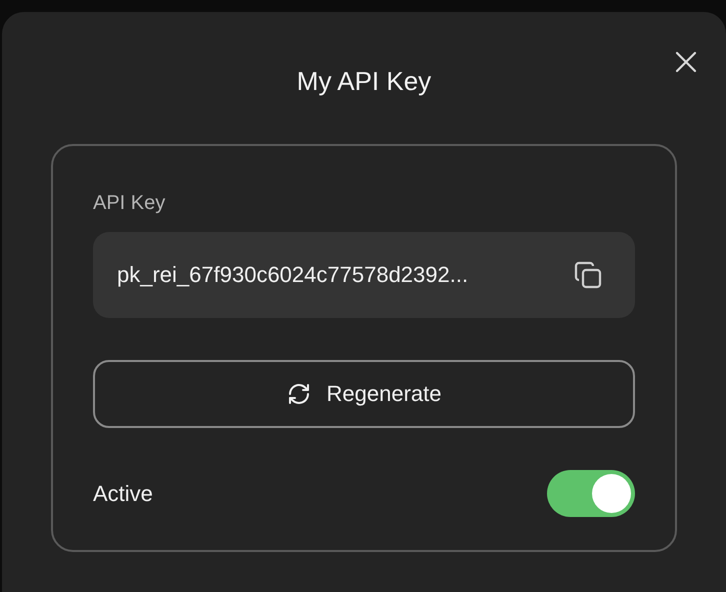 Image resolution: width=726 pixels, height=592 pixels. I want to click on refresh-icon, so click(298, 394).